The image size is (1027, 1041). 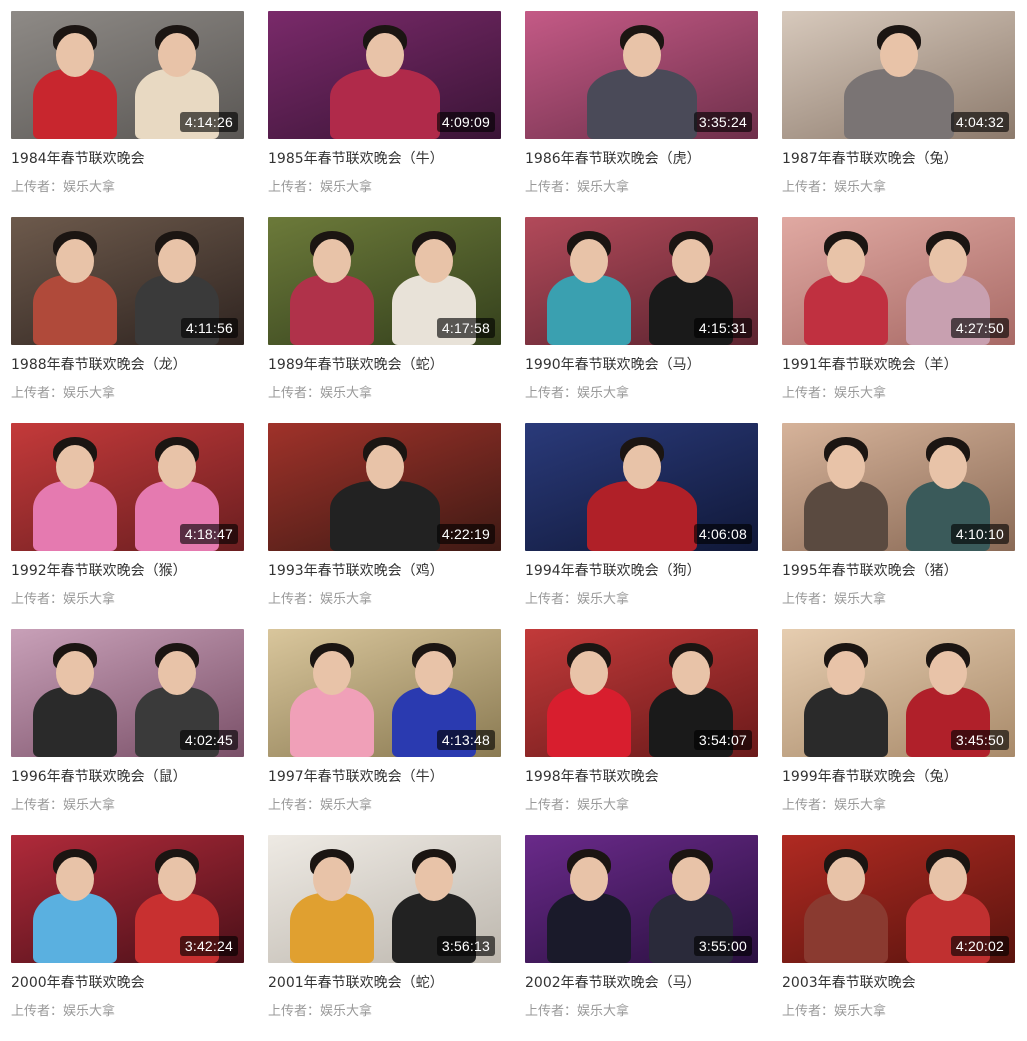 What do you see at coordinates (898, 75) in the screenshot?
I see `video-thumbnail: 4:04:32` at bounding box center [898, 75].